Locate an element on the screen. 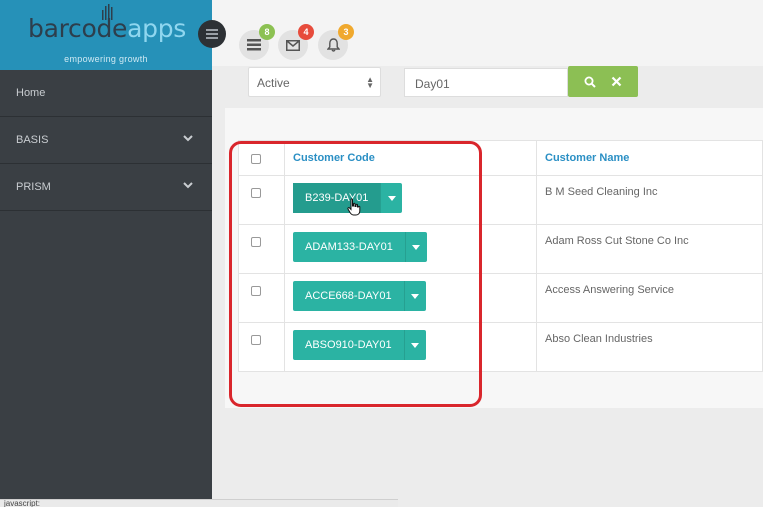 This screenshot has width=763, height=507. search-input: Day01 is located at coordinates (486, 82).